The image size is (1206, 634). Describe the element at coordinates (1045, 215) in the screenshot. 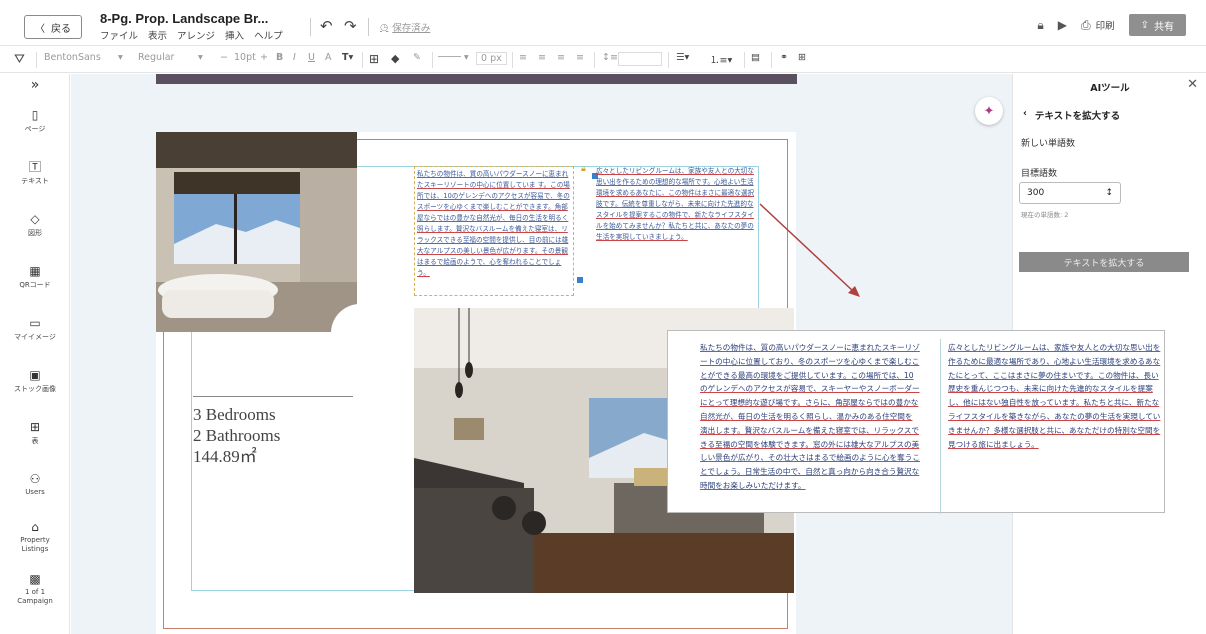

I see `current-word-count: 現在の単語数: 2` at that location.